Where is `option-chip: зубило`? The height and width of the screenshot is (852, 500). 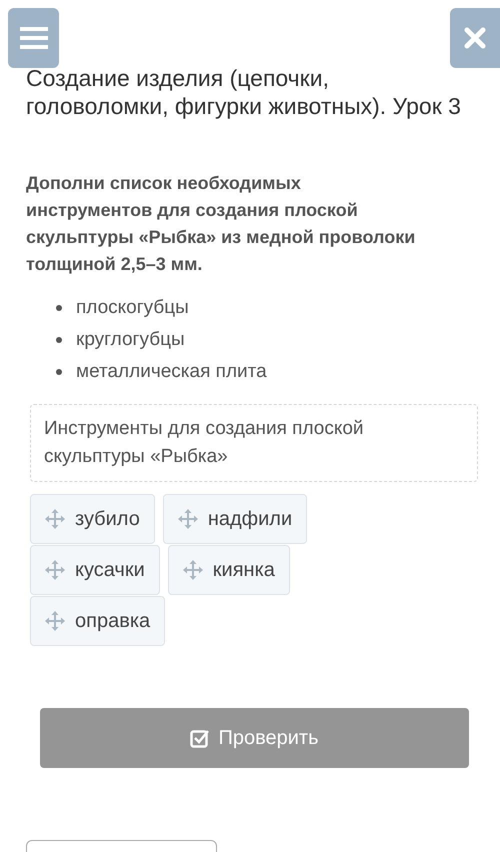
option-chip: зубило is located at coordinates (92, 519).